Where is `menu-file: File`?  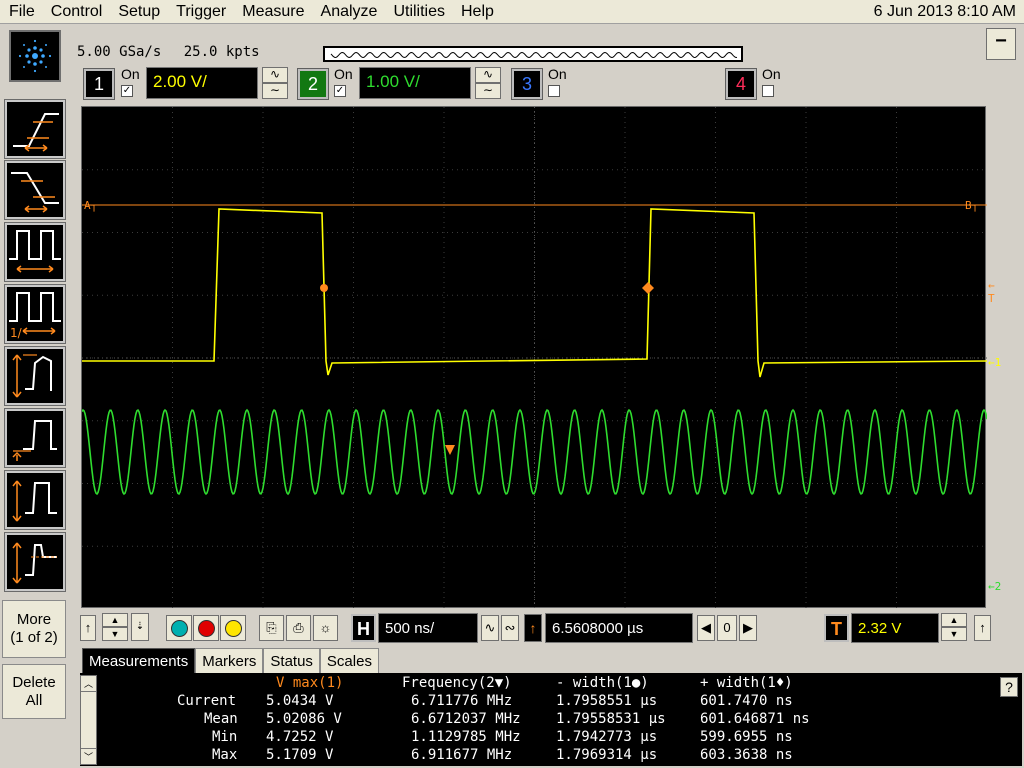 menu-file: File is located at coordinates (21, 12).